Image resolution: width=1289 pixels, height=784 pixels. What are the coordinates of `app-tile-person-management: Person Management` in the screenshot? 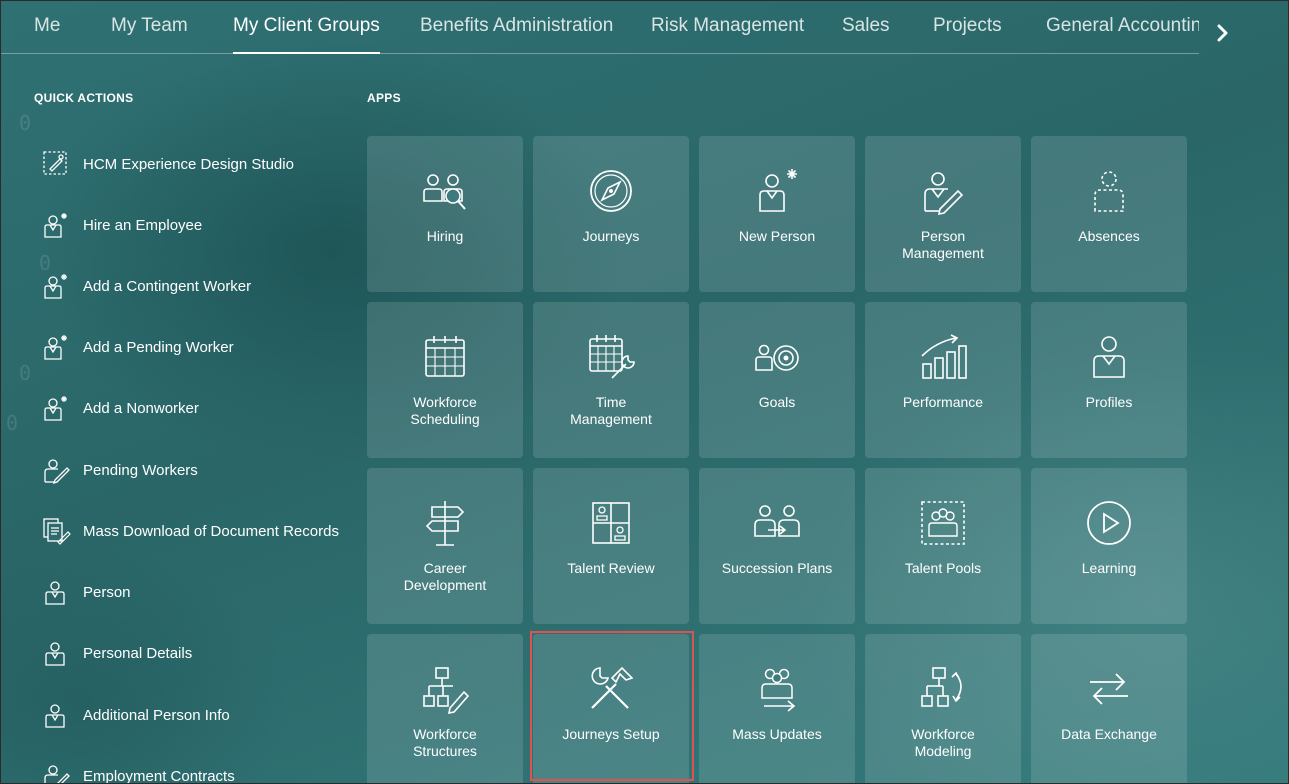 It's located at (943, 214).